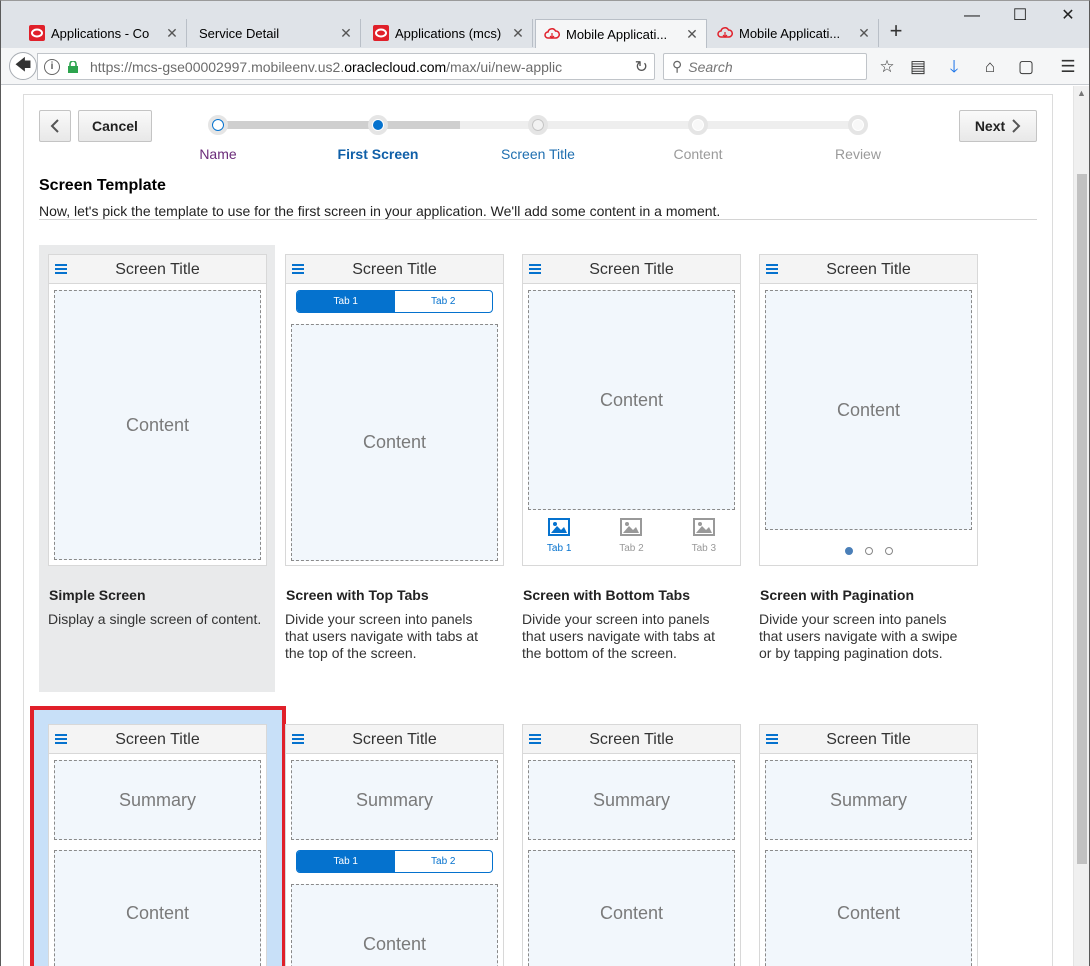 This screenshot has width=1090, height=966. I want to click on close-window-icon: ✕, so click(1068, 16).